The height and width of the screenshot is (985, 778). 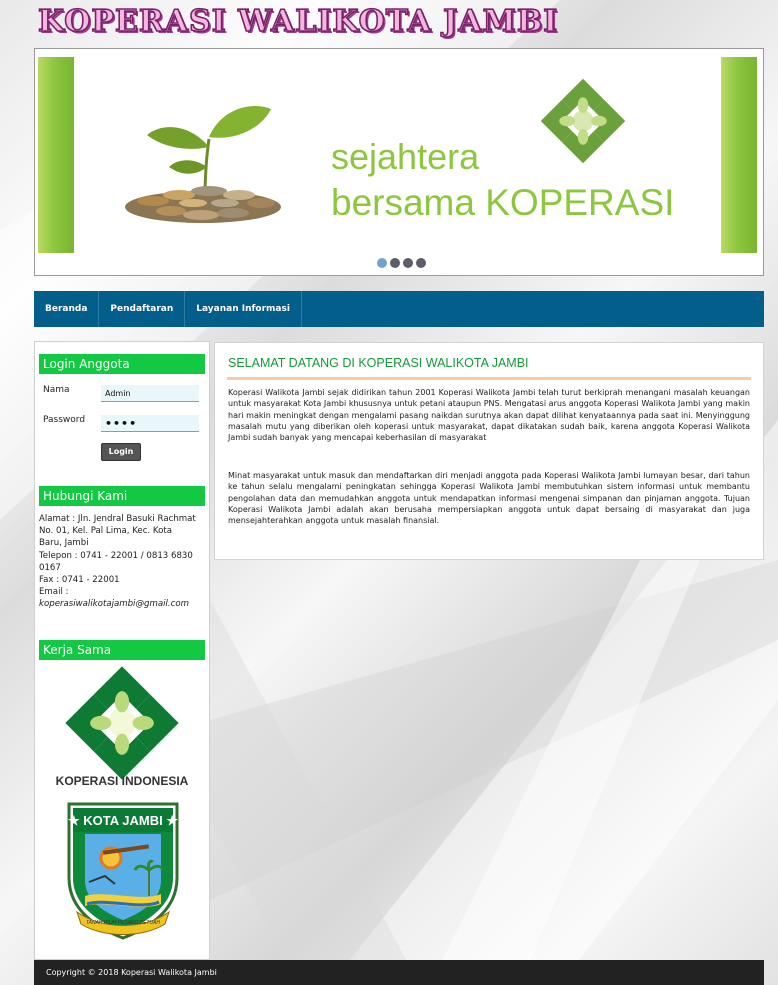 What do you see at coordinates (122, 781) in the screenshot?
I see `koperasi-indonesia-label: KOPERASI INDONESIA` at bounding box center [122, 781].